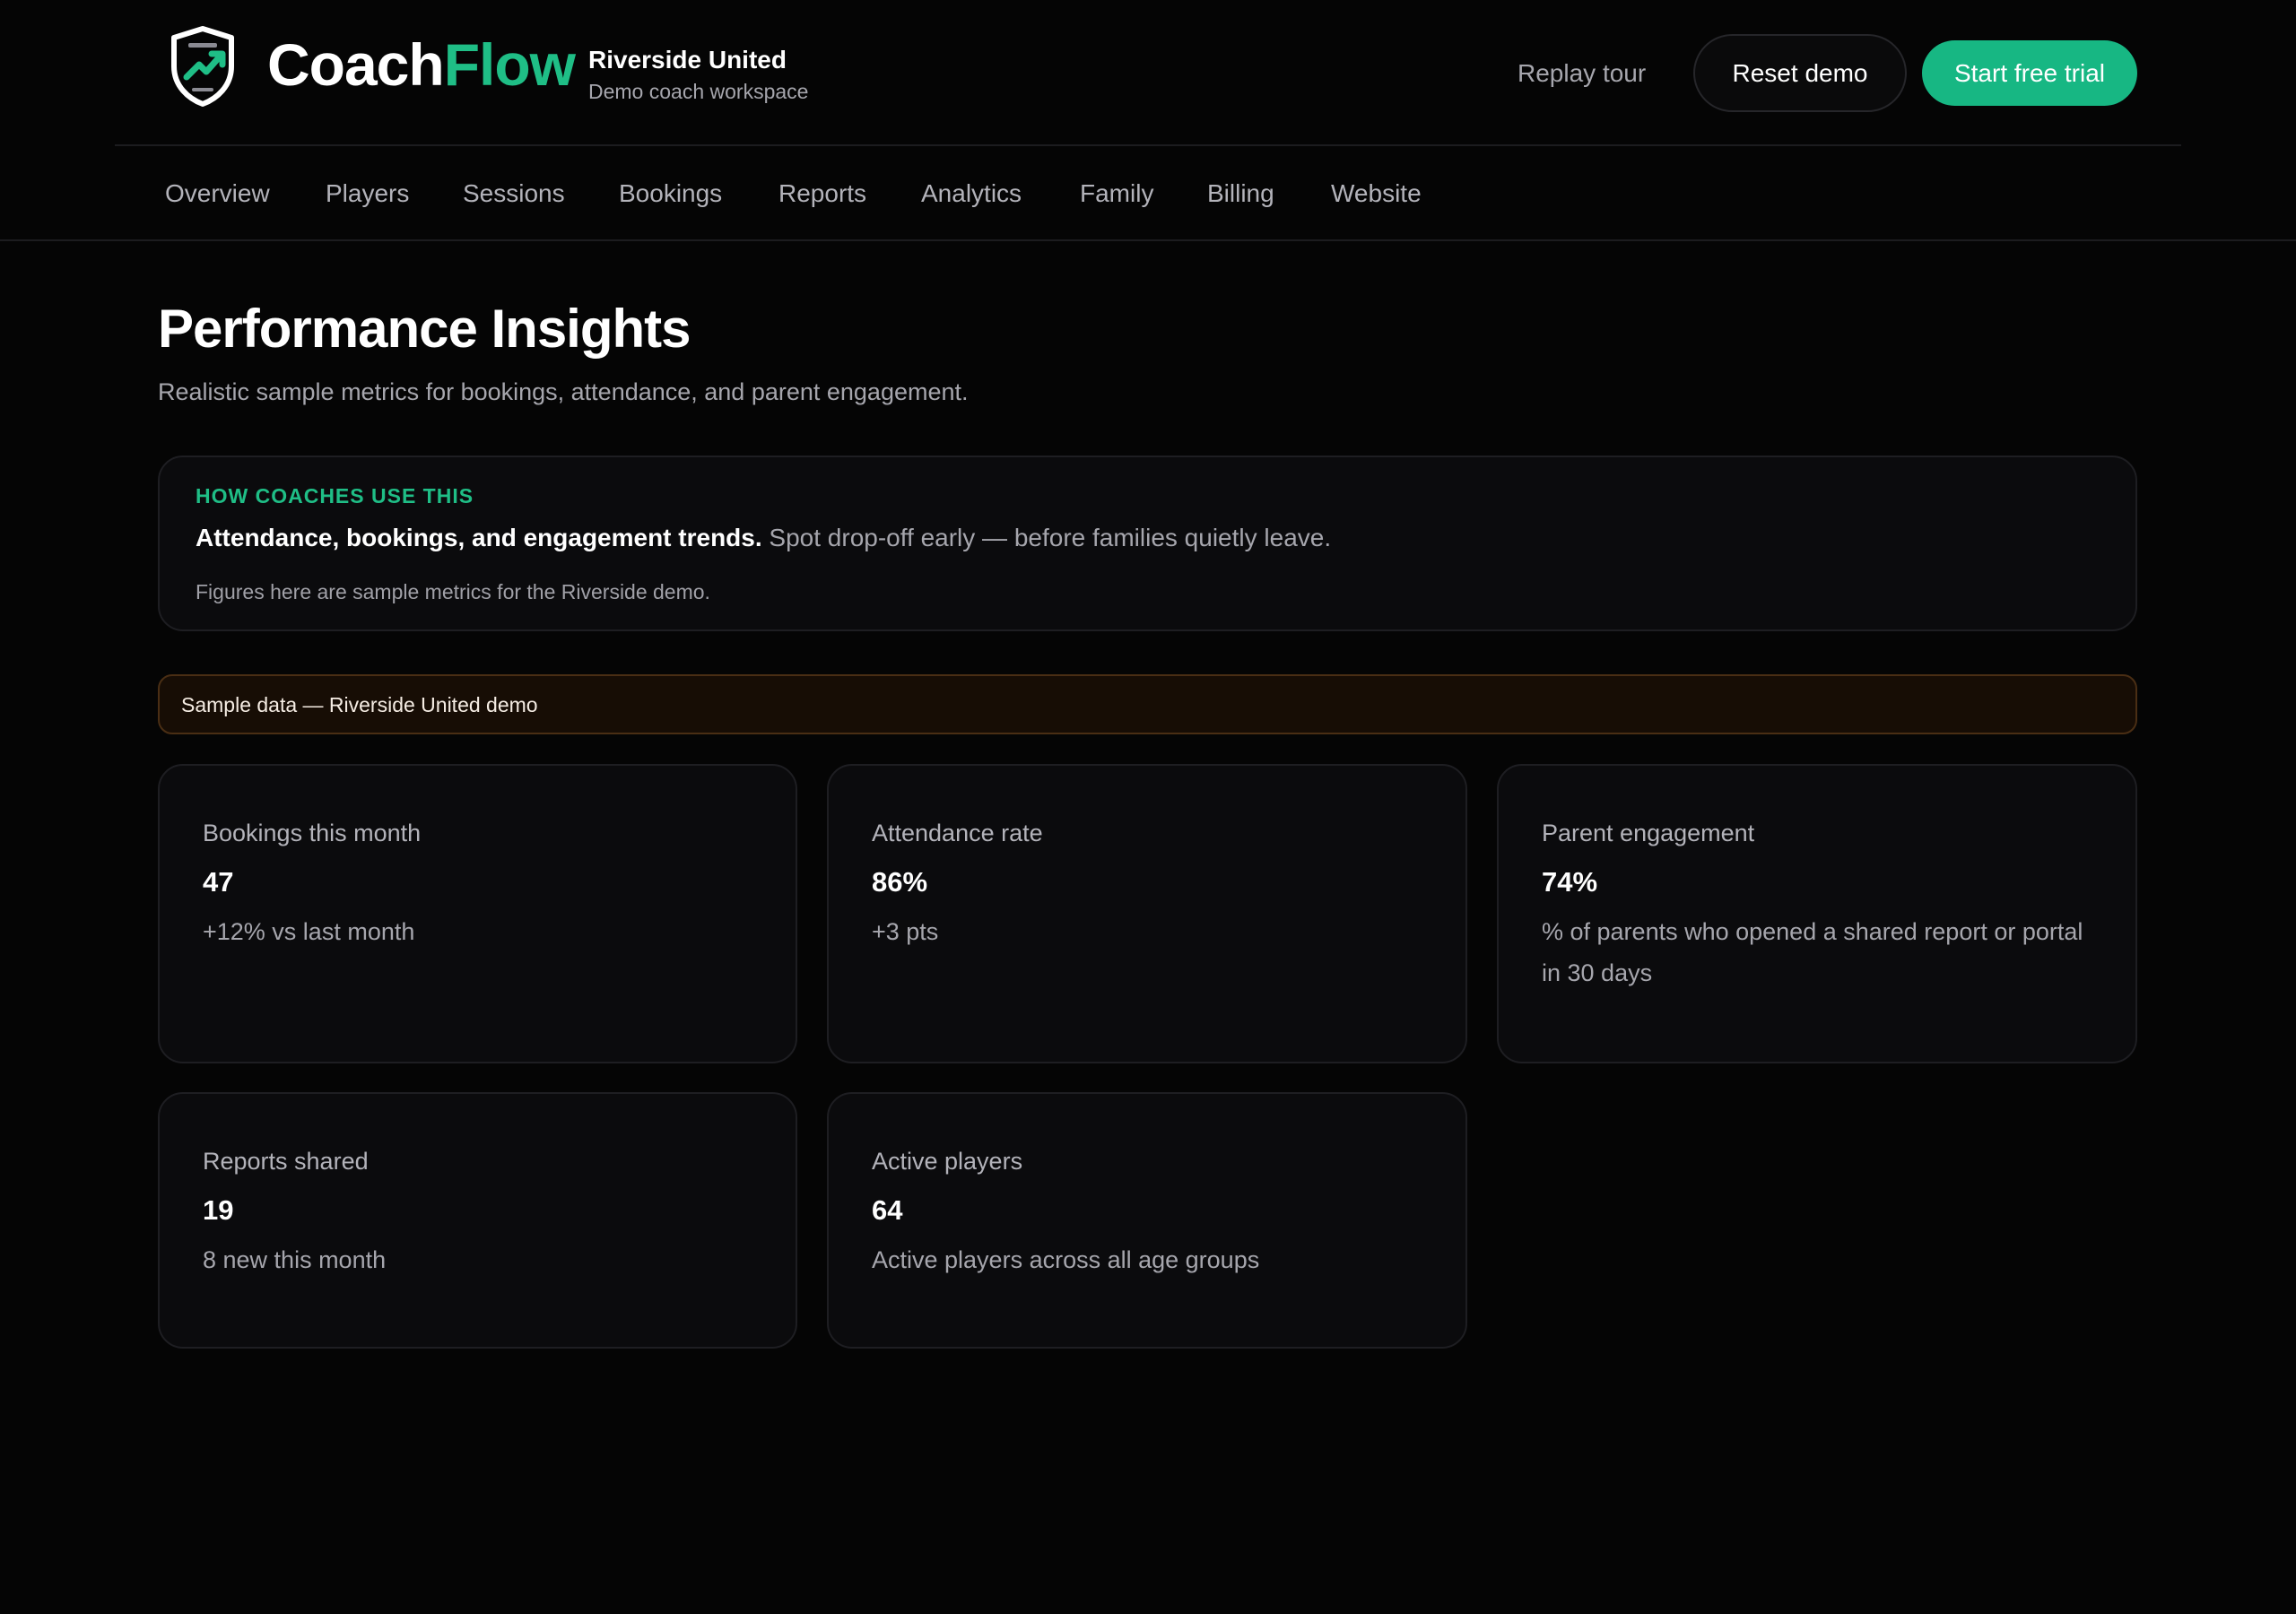 Image resolution: width=2296 pixels, height=1614 pixels. Describe the element at coordinates (957, 833) in the screenshot. I see `metric-label: Attendance rate` at that location.